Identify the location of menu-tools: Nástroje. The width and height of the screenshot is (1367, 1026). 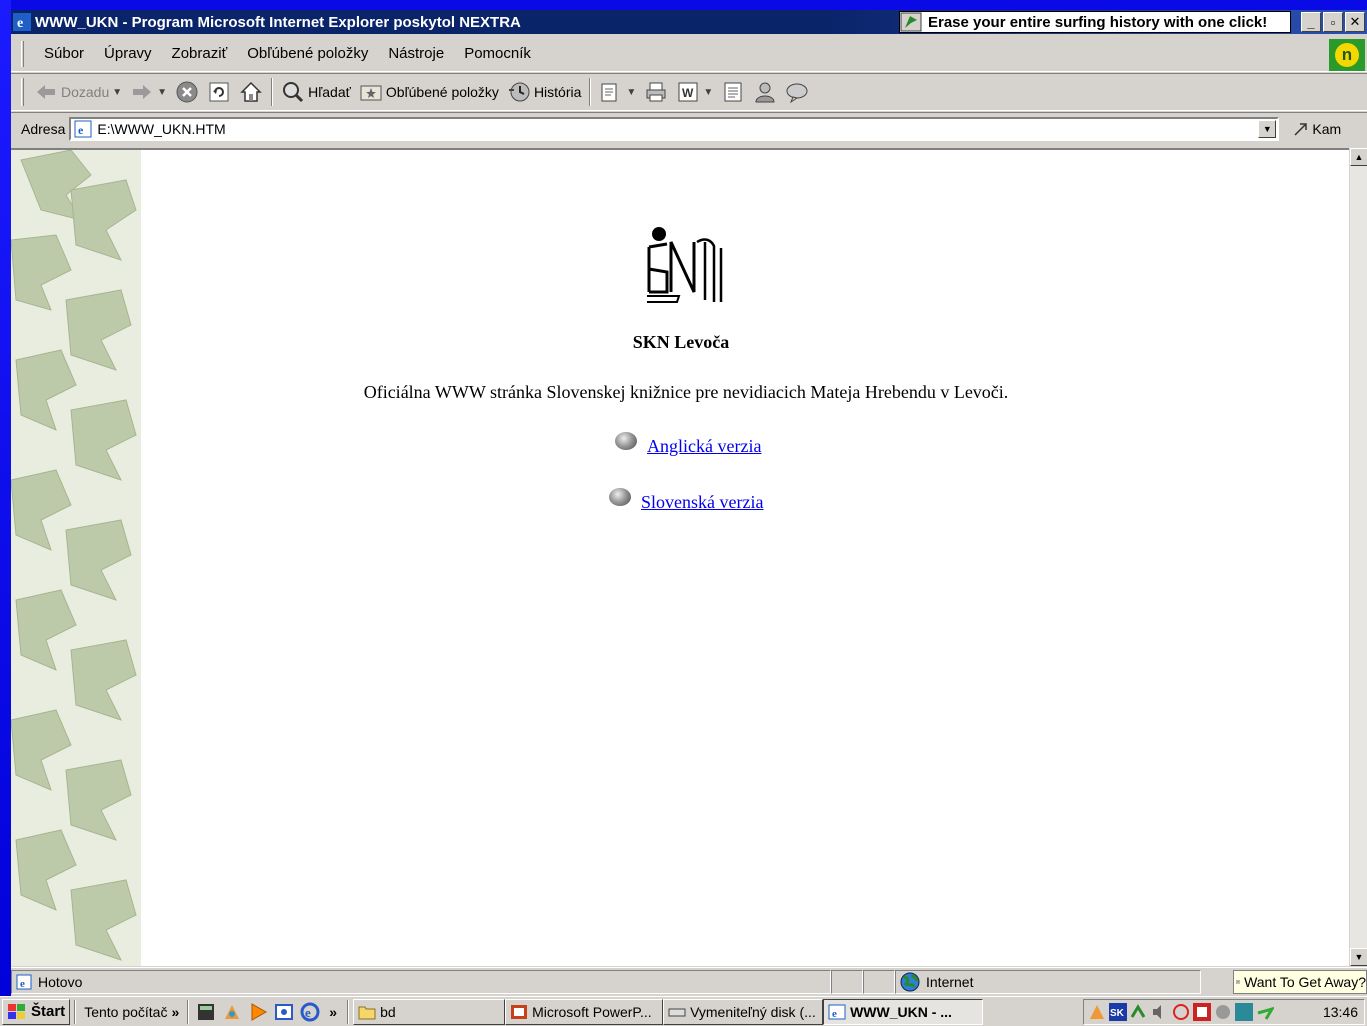
(416, 53).